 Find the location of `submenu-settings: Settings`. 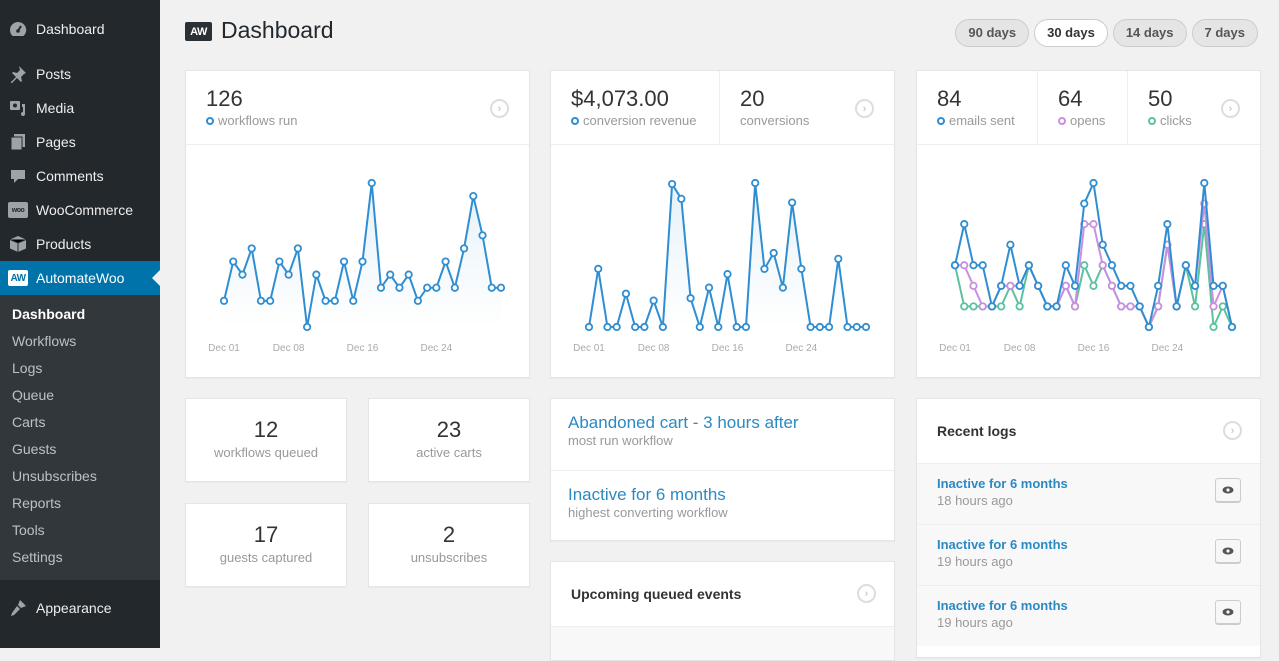

submenu-settings: Settings is located at coordinates (80, 558).